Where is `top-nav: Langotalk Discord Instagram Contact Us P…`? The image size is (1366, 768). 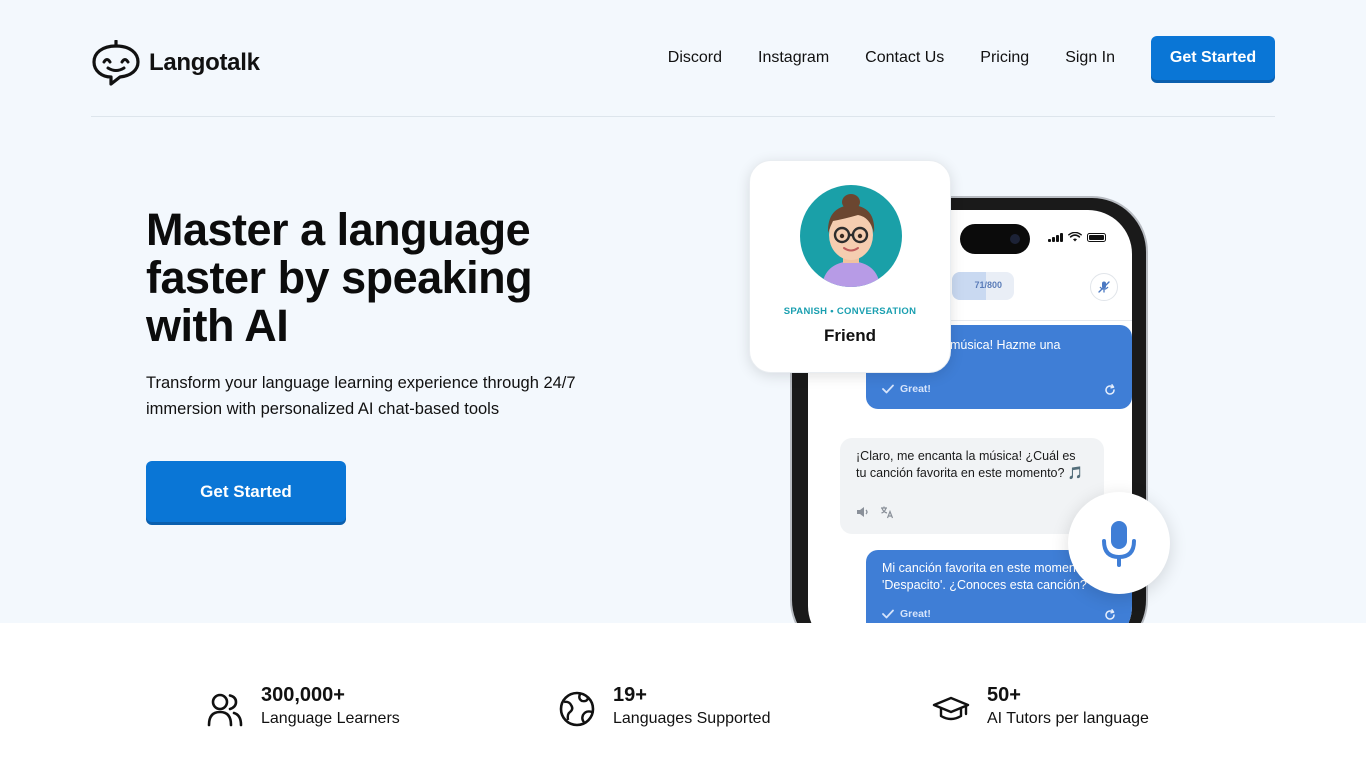
top-nav: Langotalk Discord Instagram Contact Us P… is located at coordinates (683, 61).